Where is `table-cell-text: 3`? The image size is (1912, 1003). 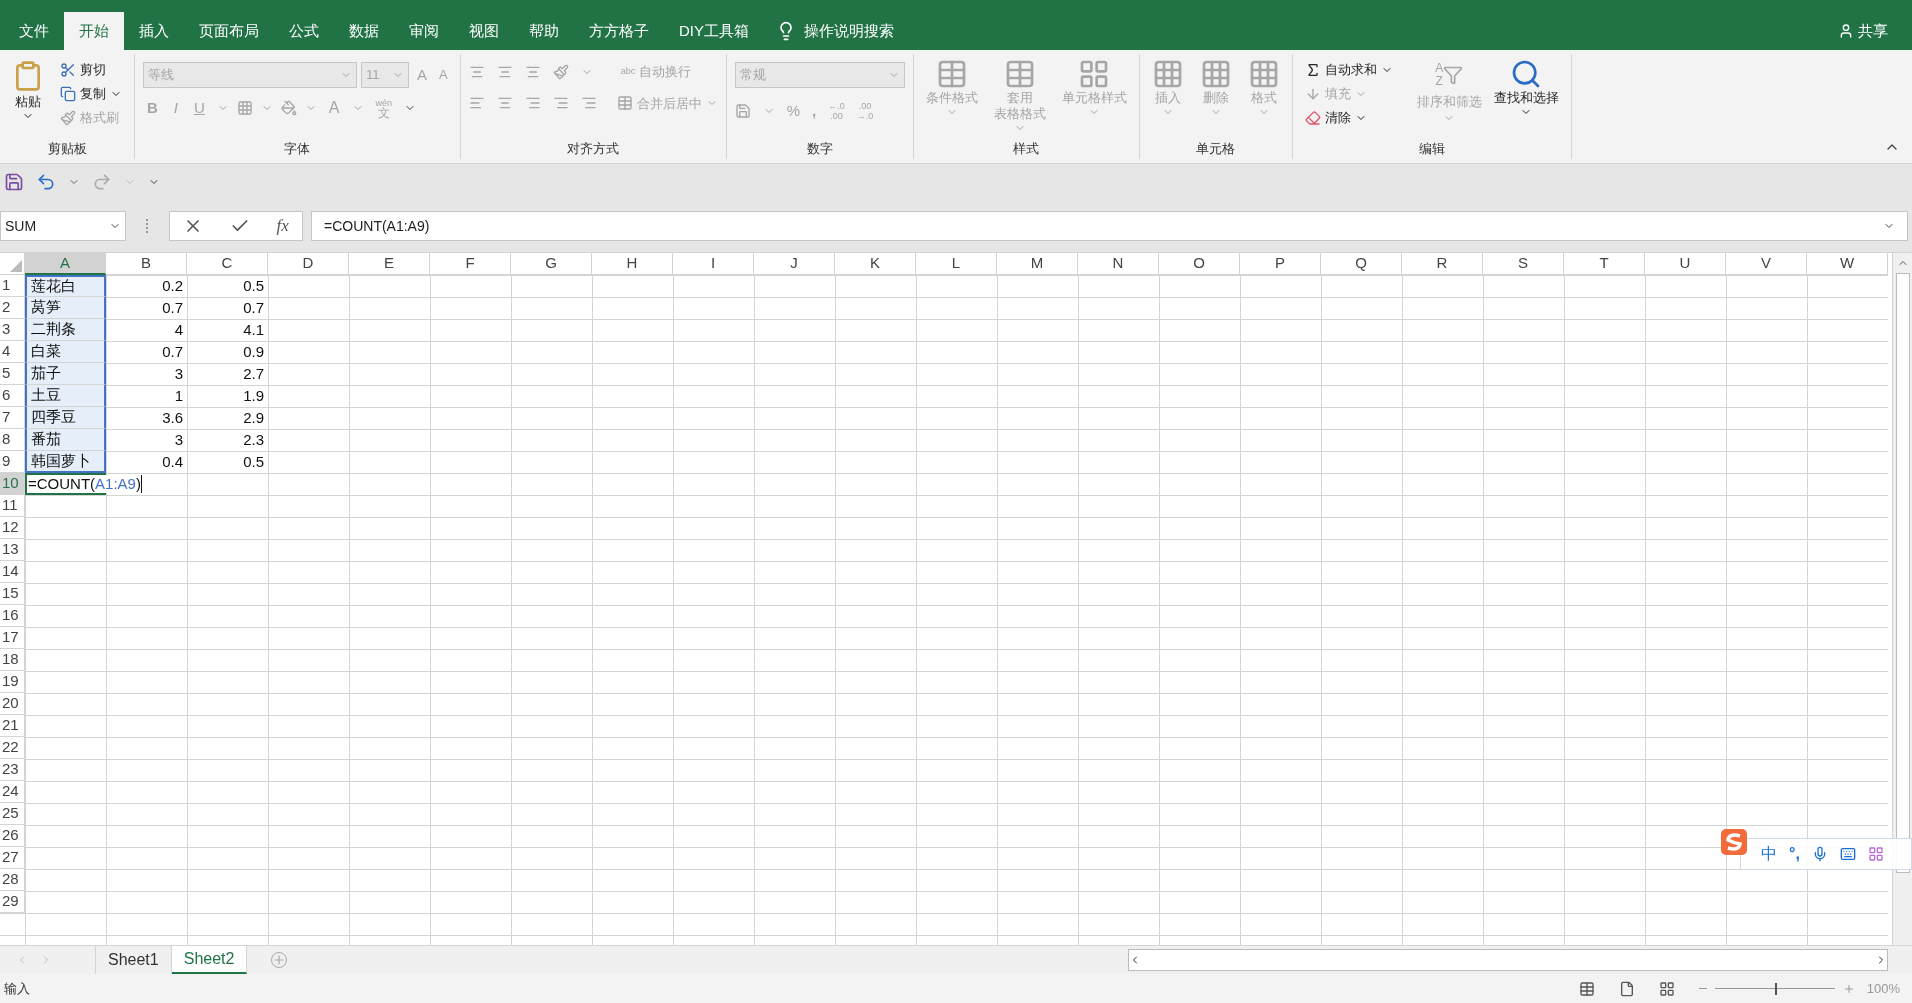
table-cell-text: 3 is located at coordinates (178, 439).